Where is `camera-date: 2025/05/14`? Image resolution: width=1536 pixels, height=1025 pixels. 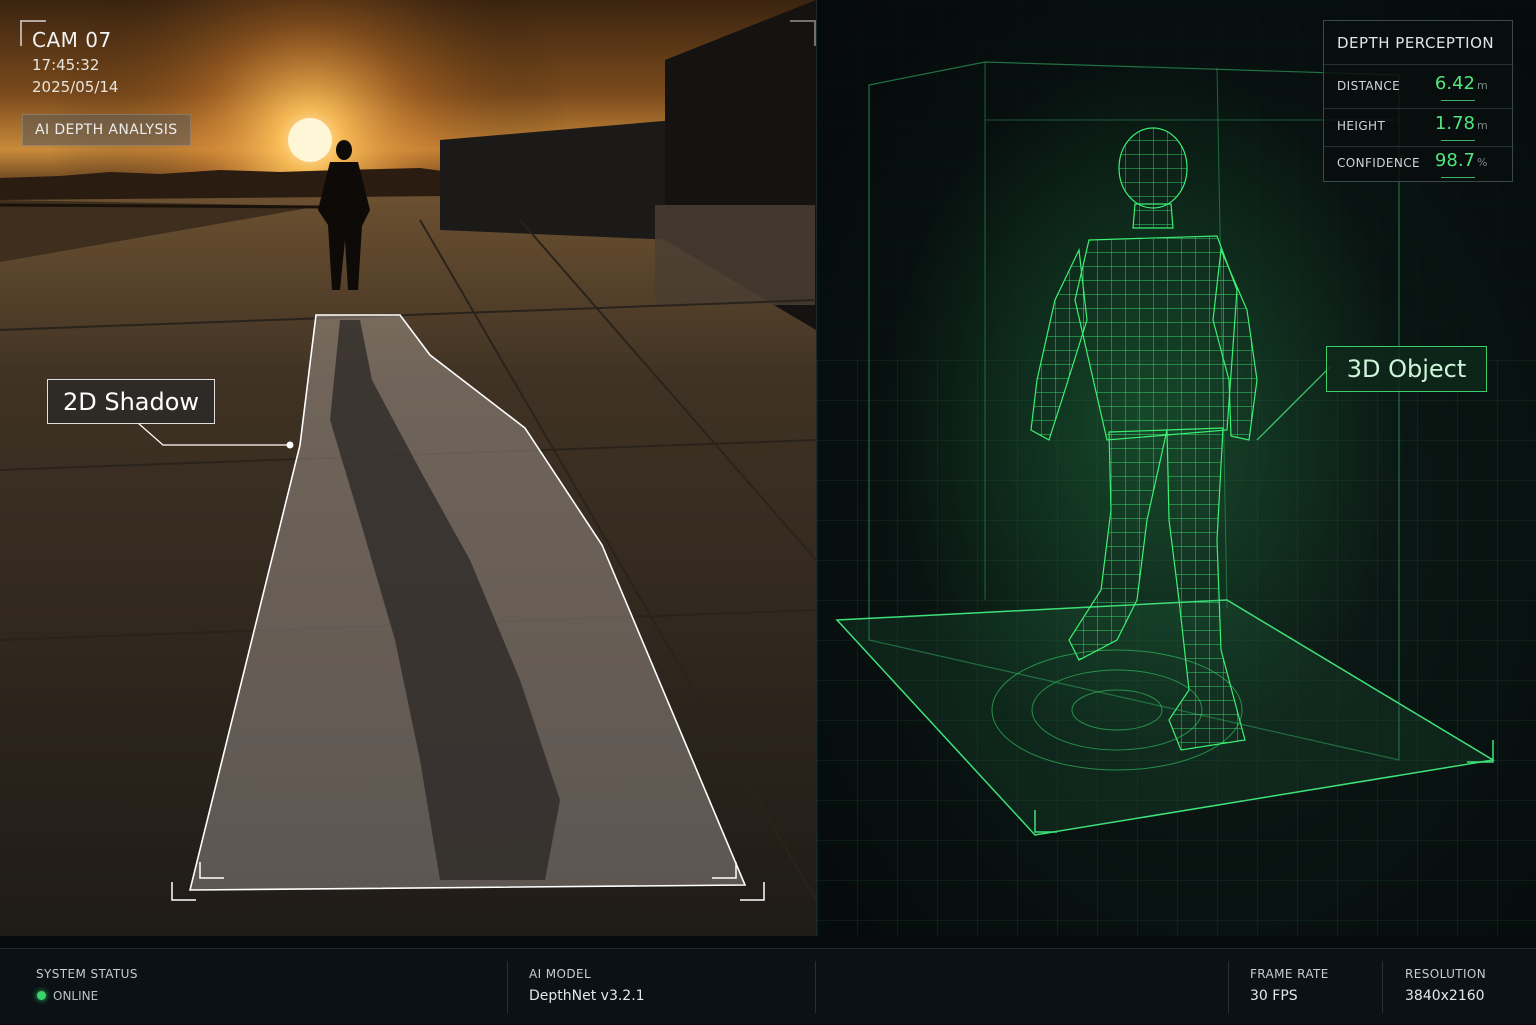
camera-date: 2025/05/14 is located at coordinates (75, 87).